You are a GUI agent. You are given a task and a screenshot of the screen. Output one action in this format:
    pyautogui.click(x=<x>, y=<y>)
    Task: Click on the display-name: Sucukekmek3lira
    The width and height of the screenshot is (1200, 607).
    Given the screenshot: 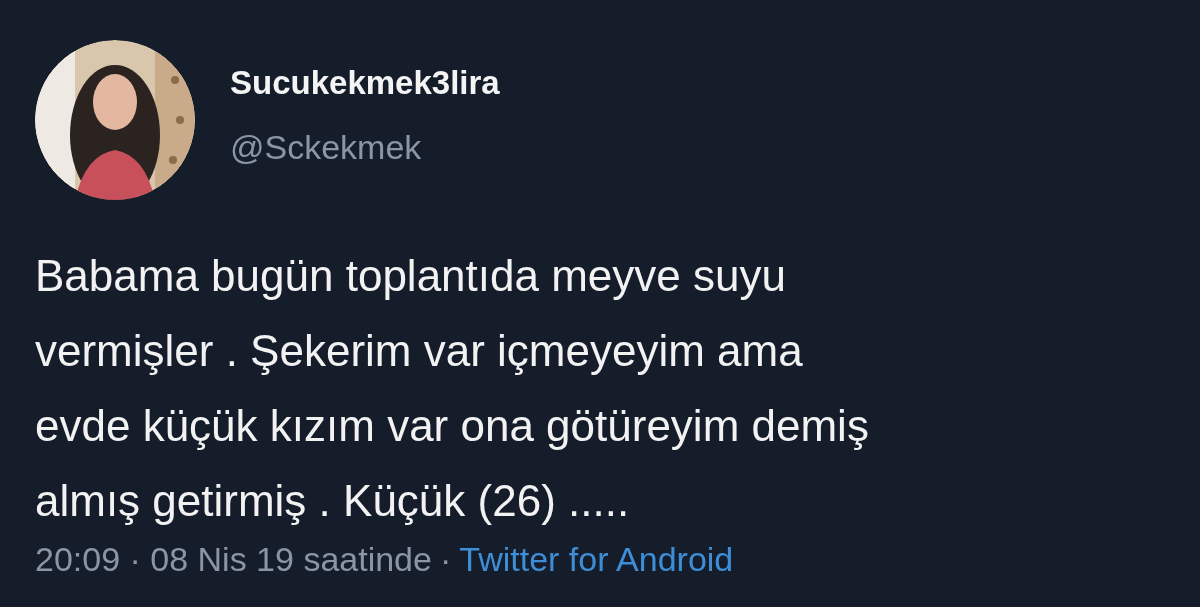 What is the action you would take?
    pyautogui.click(x=365, y=82)
    